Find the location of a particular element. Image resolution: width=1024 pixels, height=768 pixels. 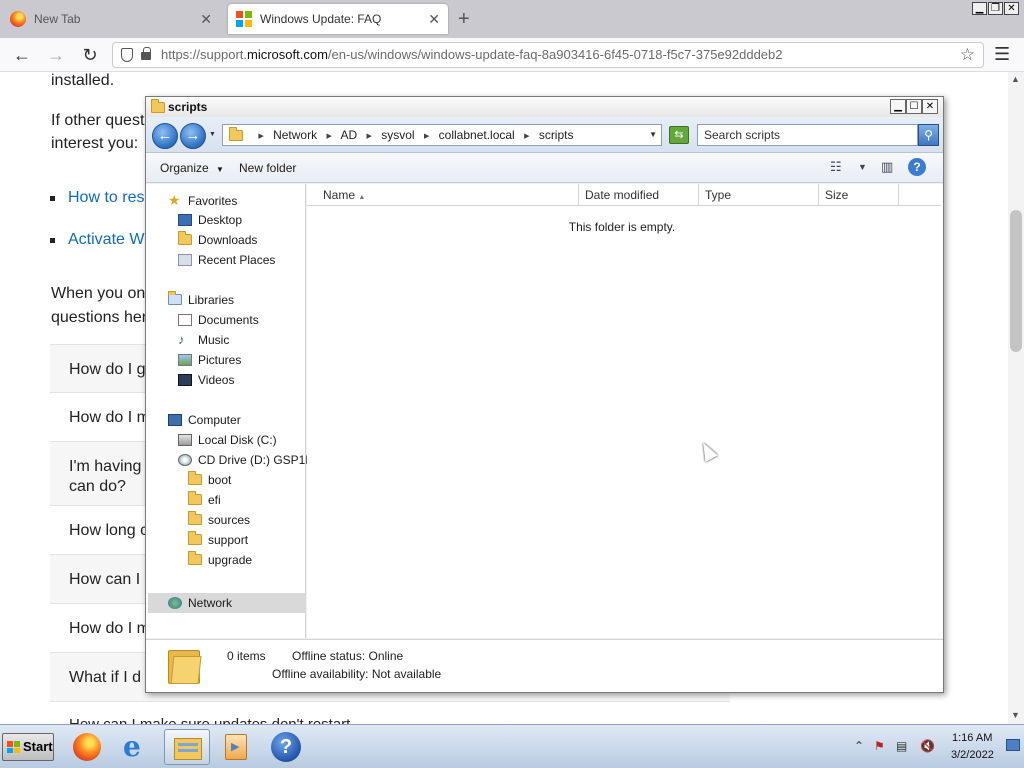

page-link: Activate W is located at coordinates (106, 240).